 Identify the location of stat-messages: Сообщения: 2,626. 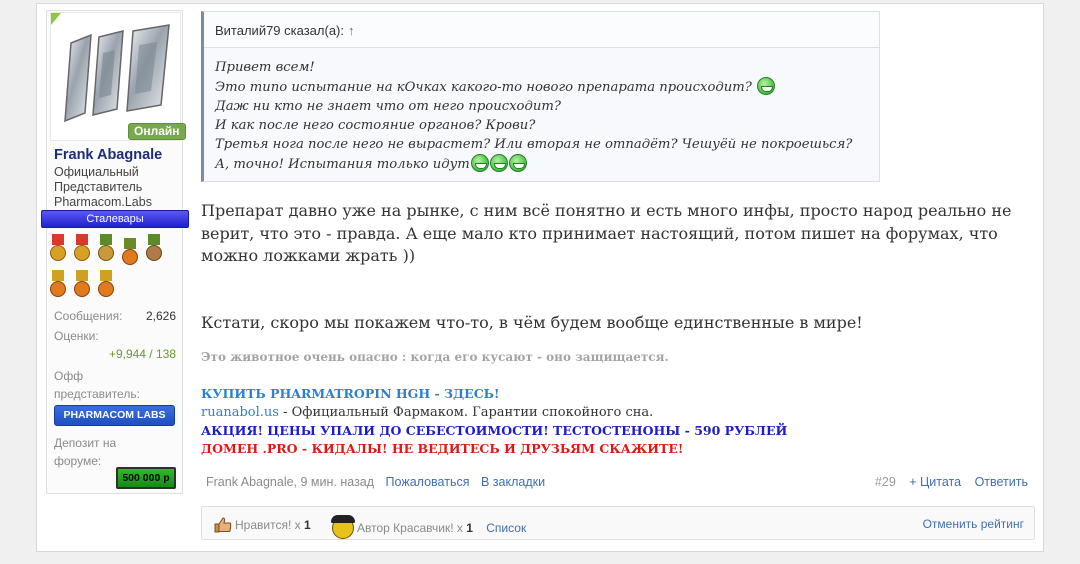
(116, 316).